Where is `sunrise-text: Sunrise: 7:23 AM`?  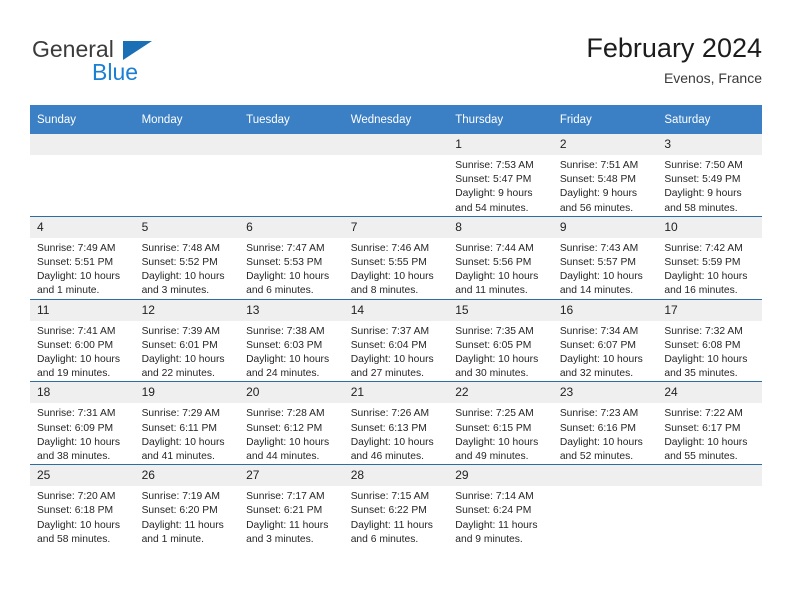 sunrise-text: Sunrise: 7:23 AM is located at coordinates (599, 414).